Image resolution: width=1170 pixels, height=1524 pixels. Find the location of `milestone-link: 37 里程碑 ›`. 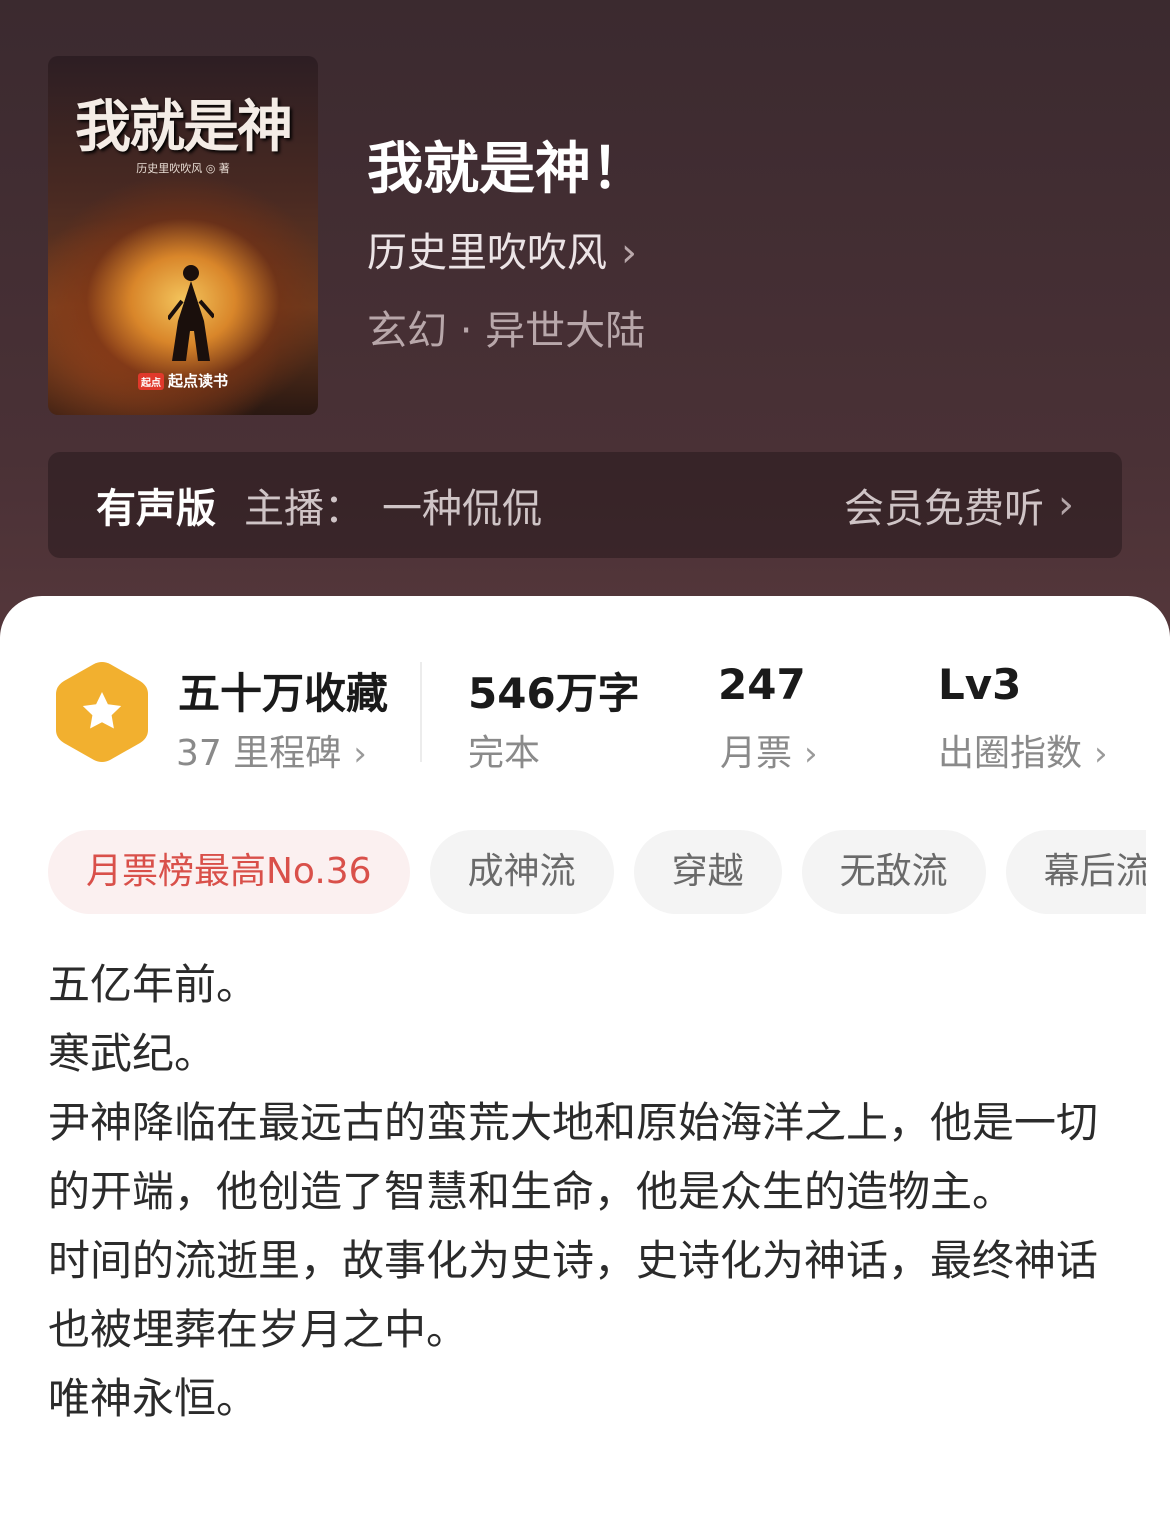

milestone-link: 37 里程碑 › is located at coordinates (271, 750).